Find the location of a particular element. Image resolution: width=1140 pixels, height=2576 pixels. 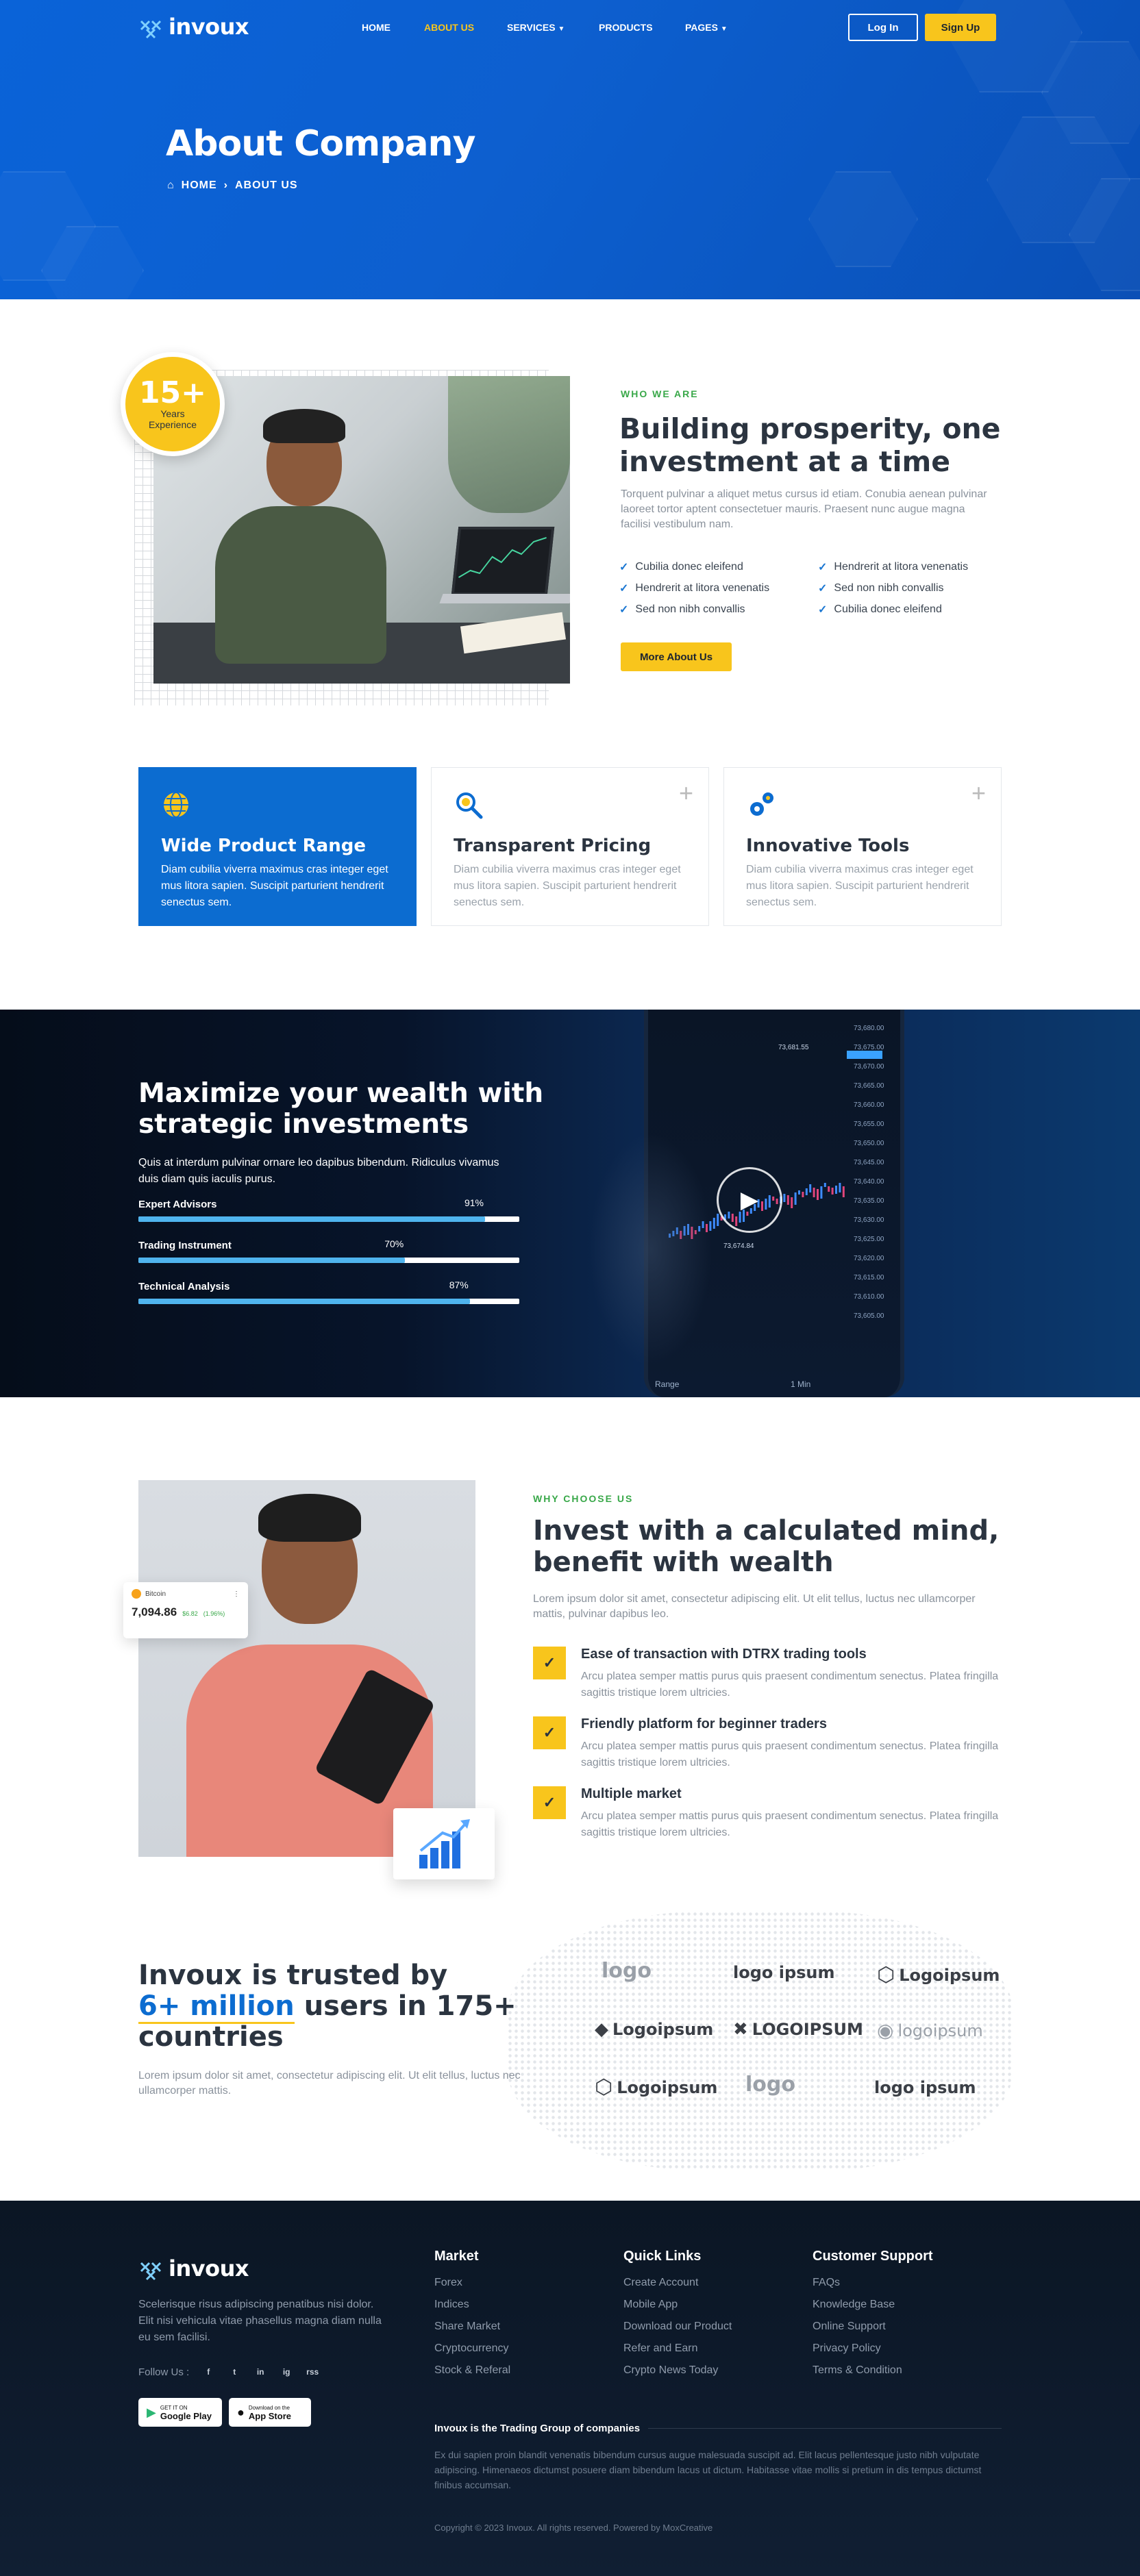

footer-logo: invoux is located at coordinates (194, 2268).